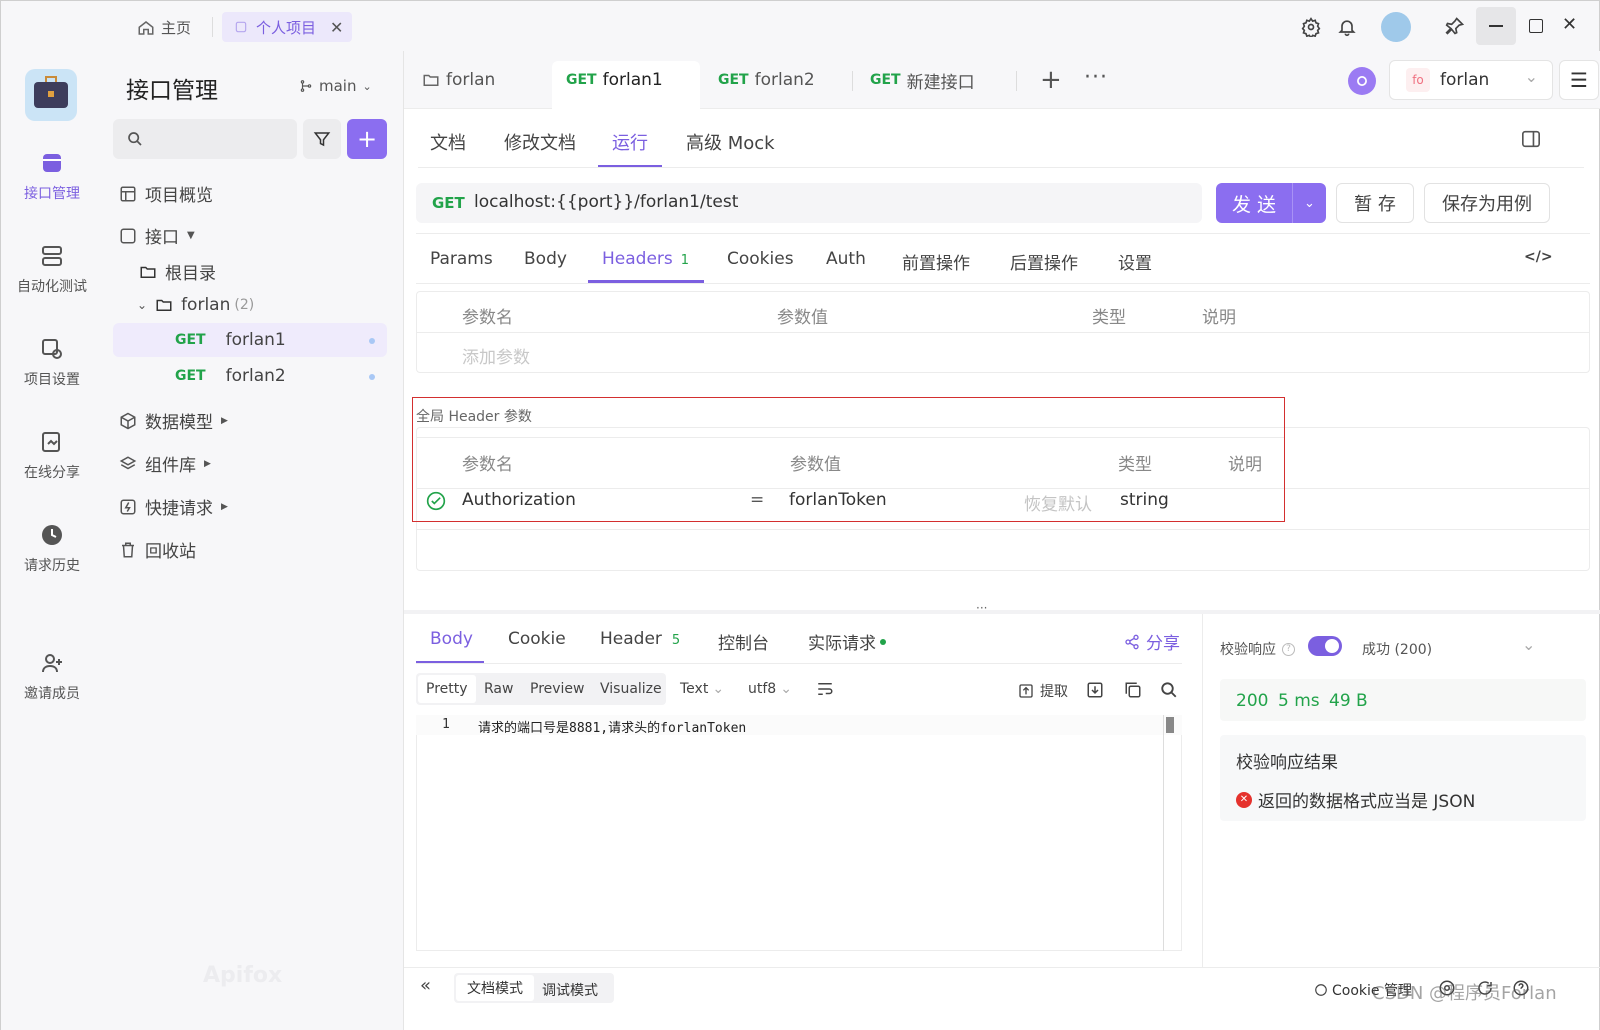  I want to click on maximize-button, so click(1536, 26).